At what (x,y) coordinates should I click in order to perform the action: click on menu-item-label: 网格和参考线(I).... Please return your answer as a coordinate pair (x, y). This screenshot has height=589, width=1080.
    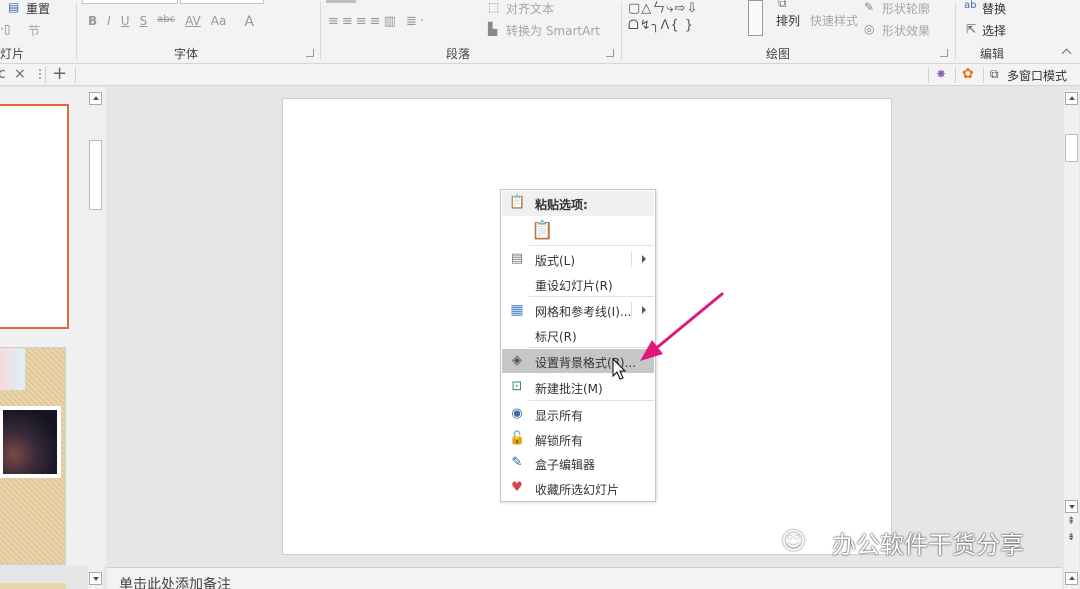
    Looking at the image, I should click on (583, 312).